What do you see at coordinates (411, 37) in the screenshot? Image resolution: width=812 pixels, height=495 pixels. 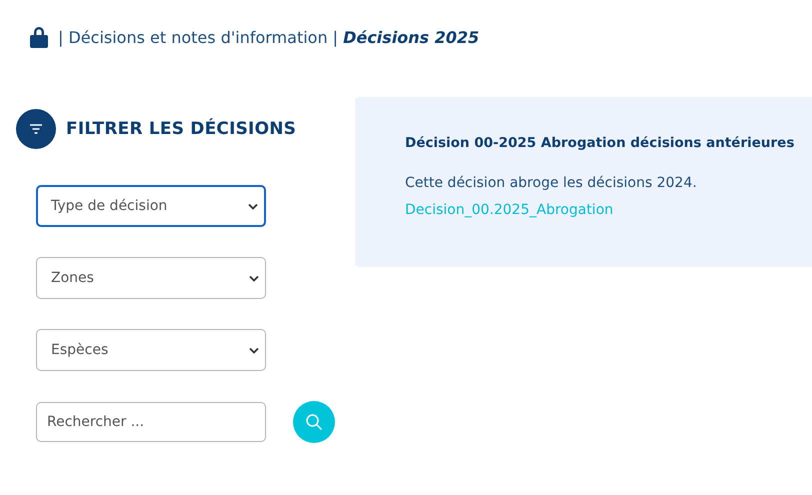 I see `breadcrumb-current: Décisions 2025` at bounding box center [411, 37].